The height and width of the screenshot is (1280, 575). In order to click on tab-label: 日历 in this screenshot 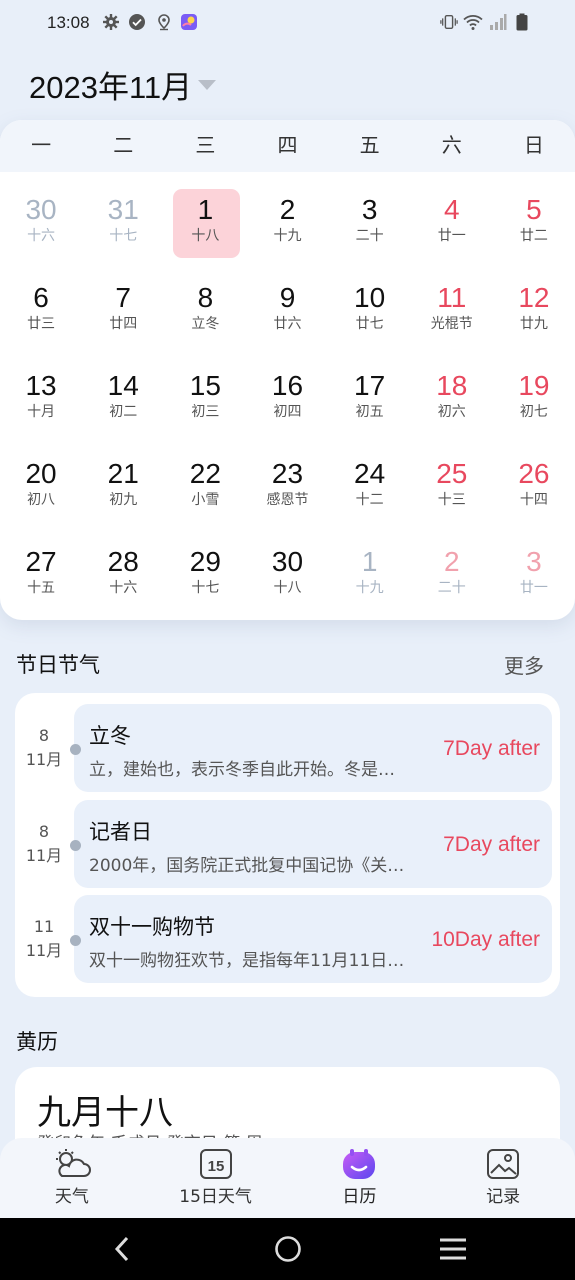, I will do `click(359, 1197)`.